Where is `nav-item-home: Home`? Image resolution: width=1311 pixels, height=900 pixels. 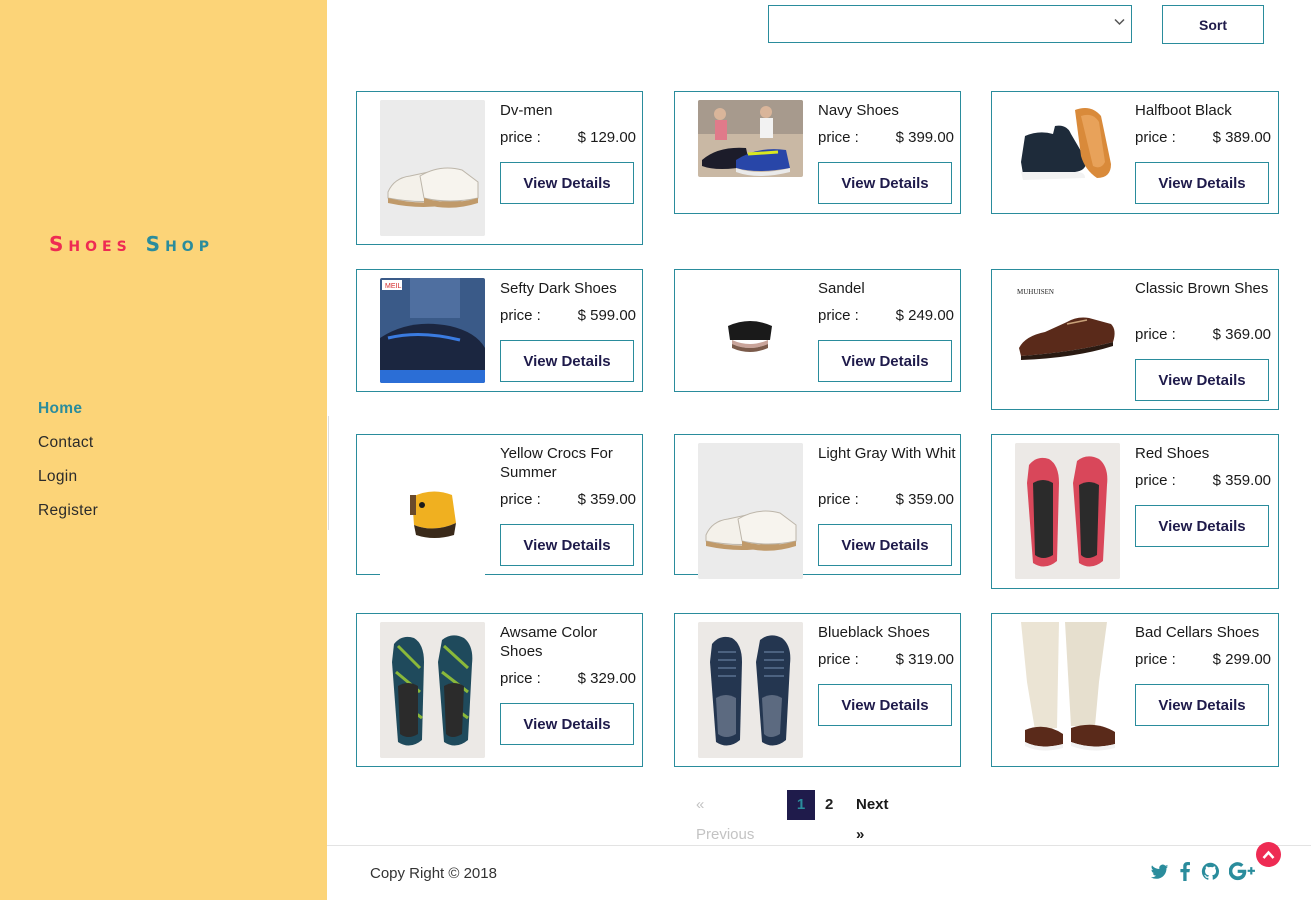 nav-item-home: Home is located at coordinates (68, 415).